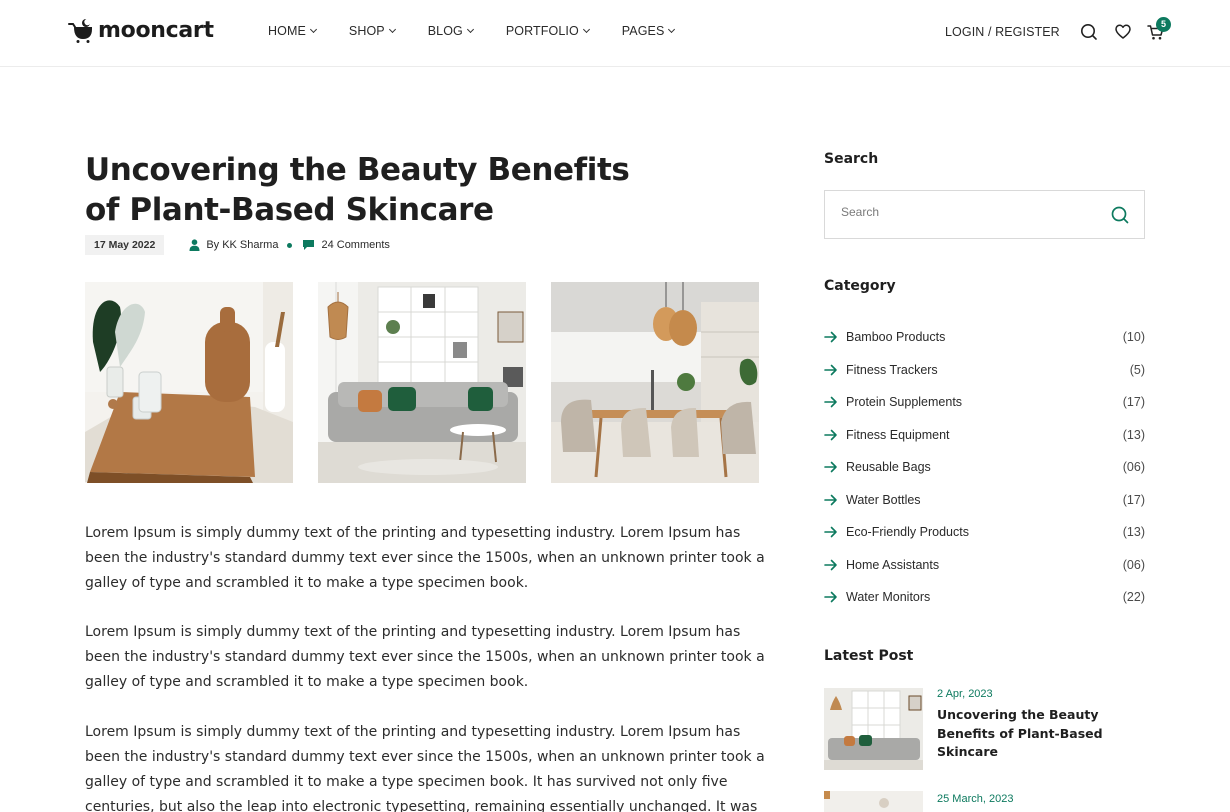 The width and height of the screenshot is (1230, 812). I want to click on nav-portfolio: PORTFOLIO, so click(547, 31).